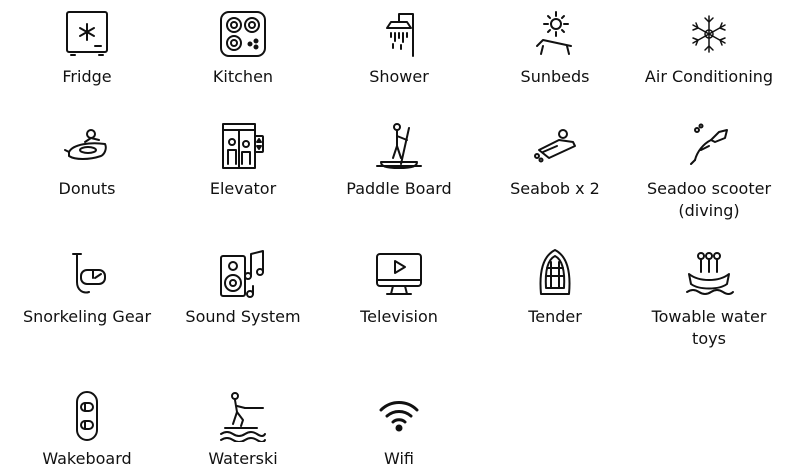  Describe the element at coordinates (87, 416) in the screenshot. I see `wakeboard-icon` at that location.